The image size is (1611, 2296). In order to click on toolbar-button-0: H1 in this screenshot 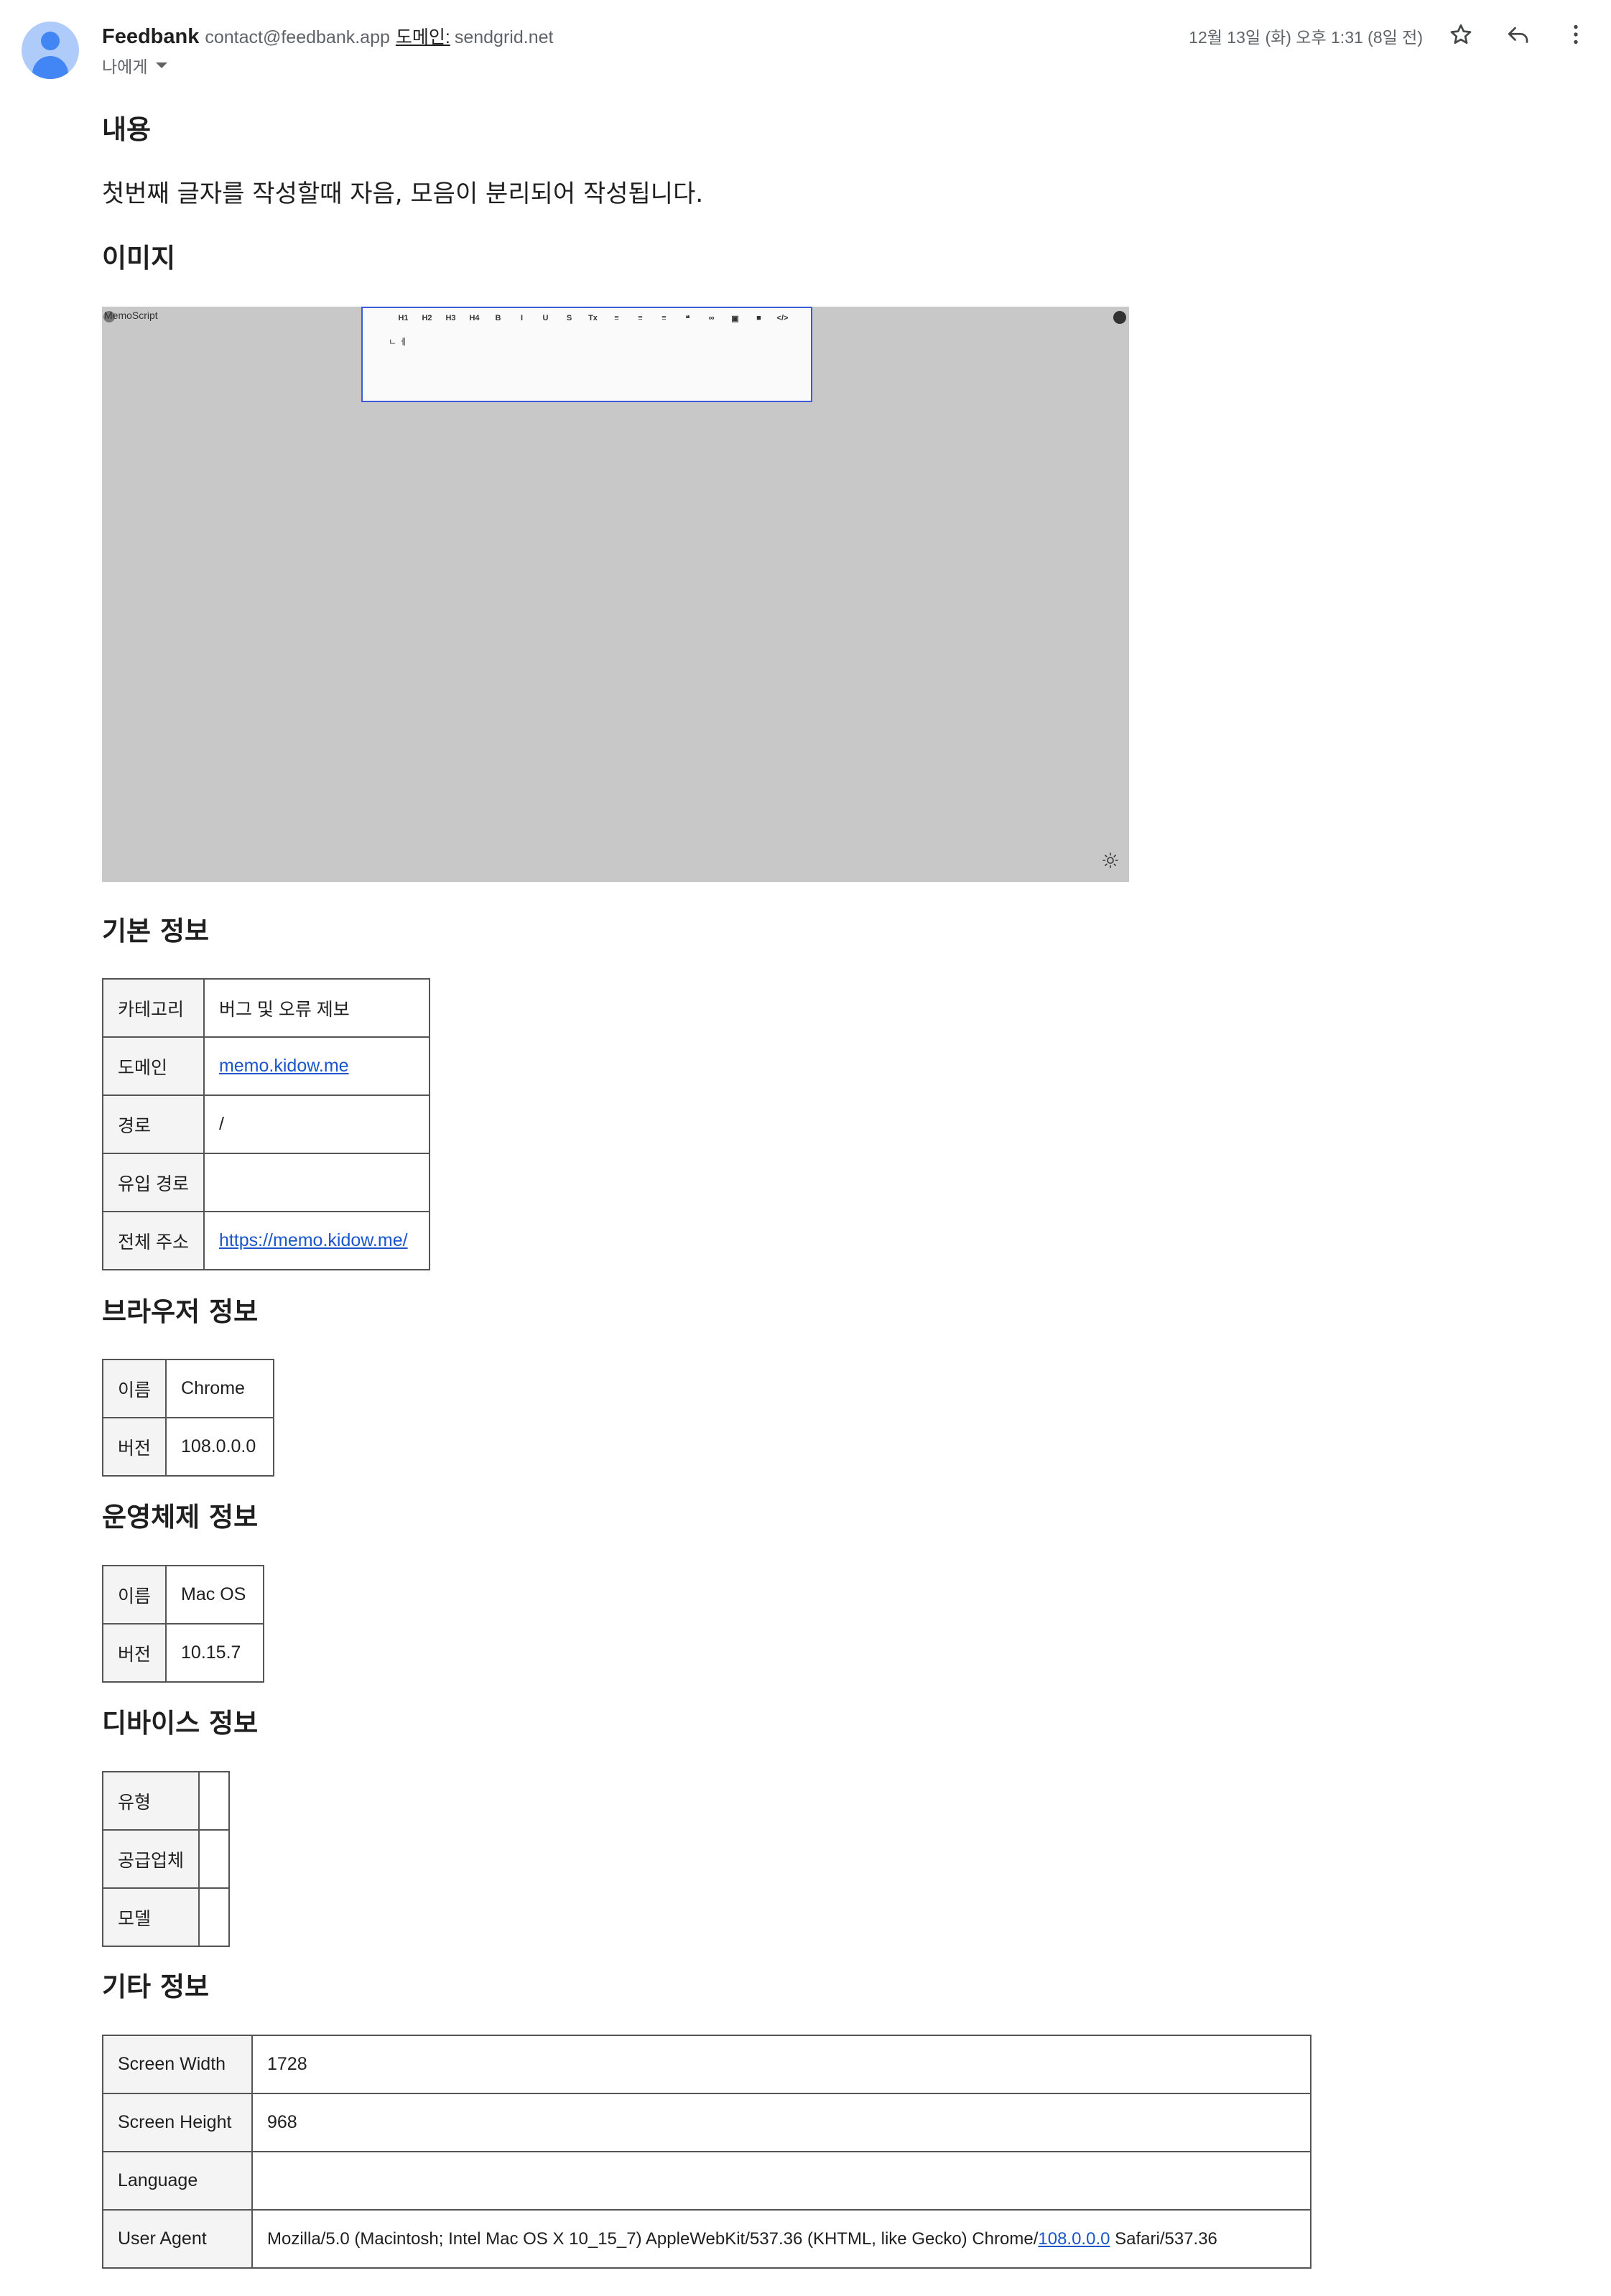, I will do `click(403, 318)`.